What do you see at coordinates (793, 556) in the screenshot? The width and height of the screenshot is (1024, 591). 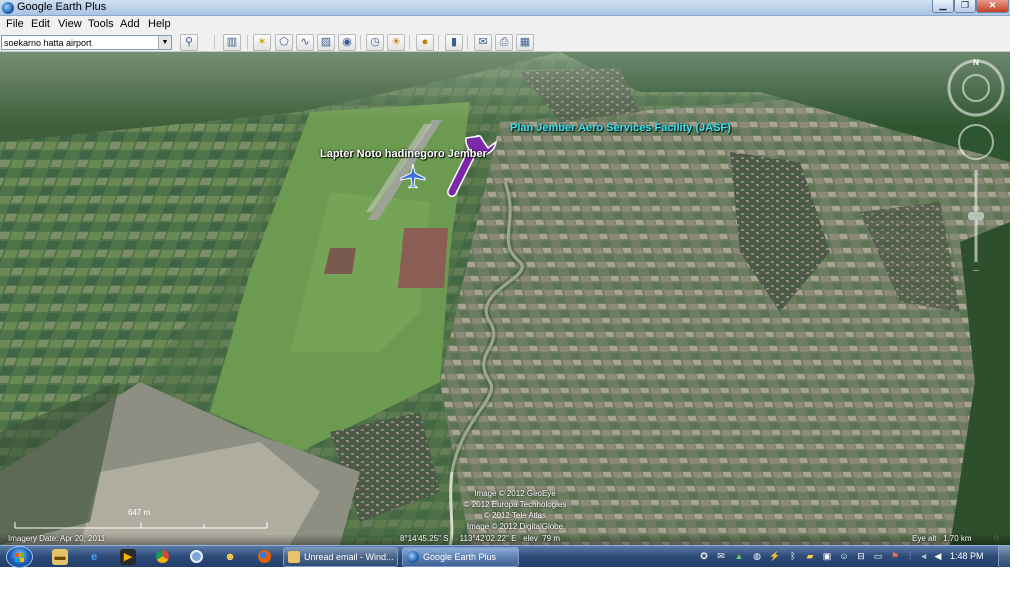 I see `bluetooth-icon: ᛒ` at bounding box center [793, 556].